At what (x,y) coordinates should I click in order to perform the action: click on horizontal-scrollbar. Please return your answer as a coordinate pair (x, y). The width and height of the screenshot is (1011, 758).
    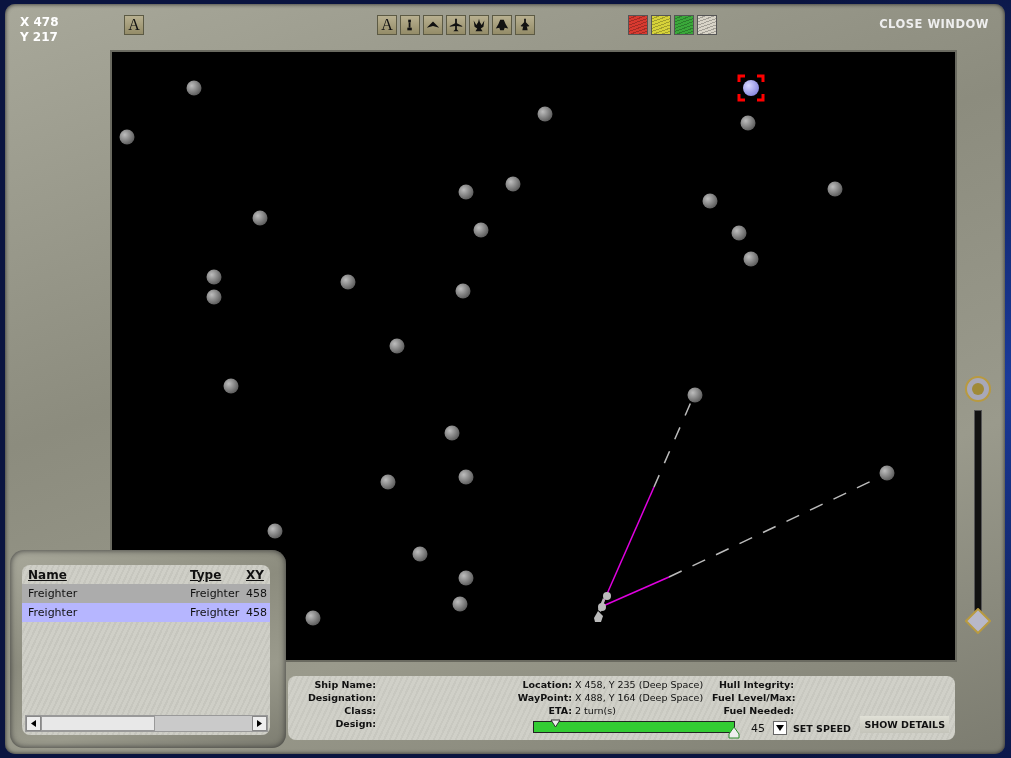
    Looking at the image, I should click on (146, 723).